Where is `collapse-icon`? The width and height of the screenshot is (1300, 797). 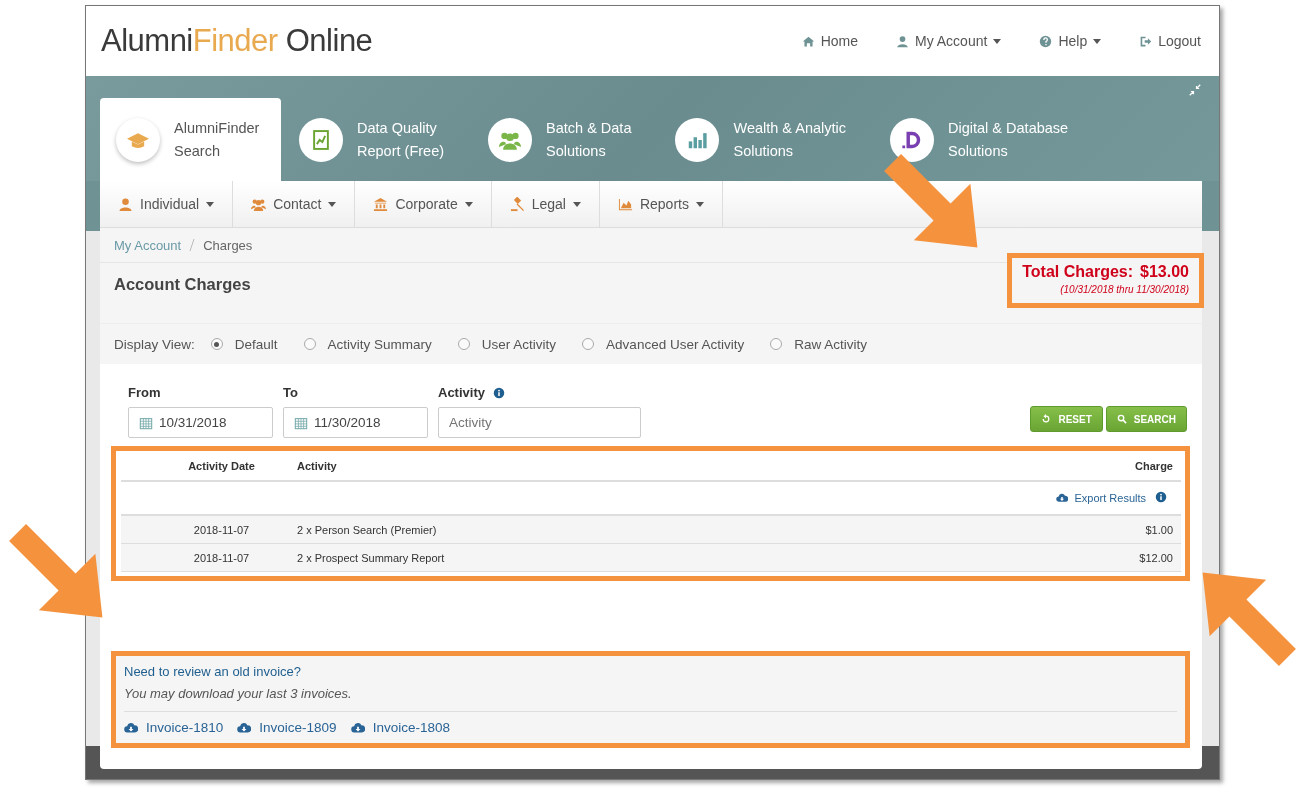
collapse-icon is located at coordinates (1195, 90).